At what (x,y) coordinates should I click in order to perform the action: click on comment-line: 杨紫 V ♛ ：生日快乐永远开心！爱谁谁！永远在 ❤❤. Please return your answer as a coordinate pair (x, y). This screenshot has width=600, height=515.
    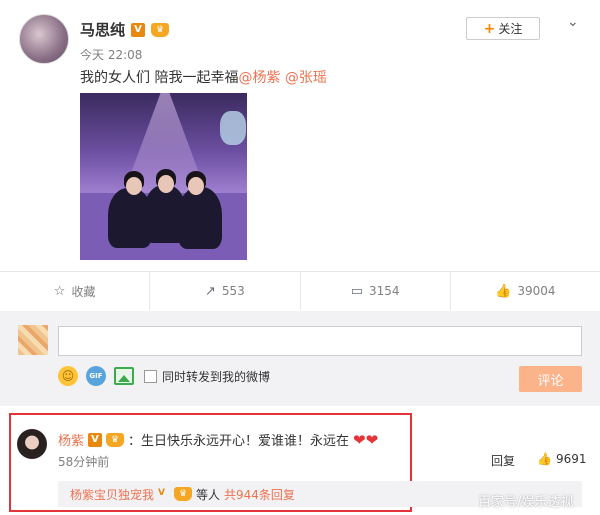
    Looking at the image, I should click on (218, 440).